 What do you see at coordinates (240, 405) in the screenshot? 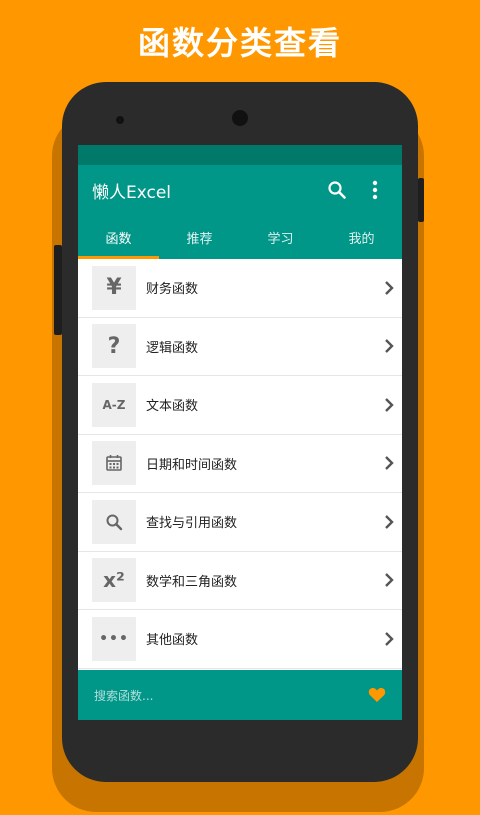
I see `category-text: A-Z 文本函数` at bounding box center [240, 405].